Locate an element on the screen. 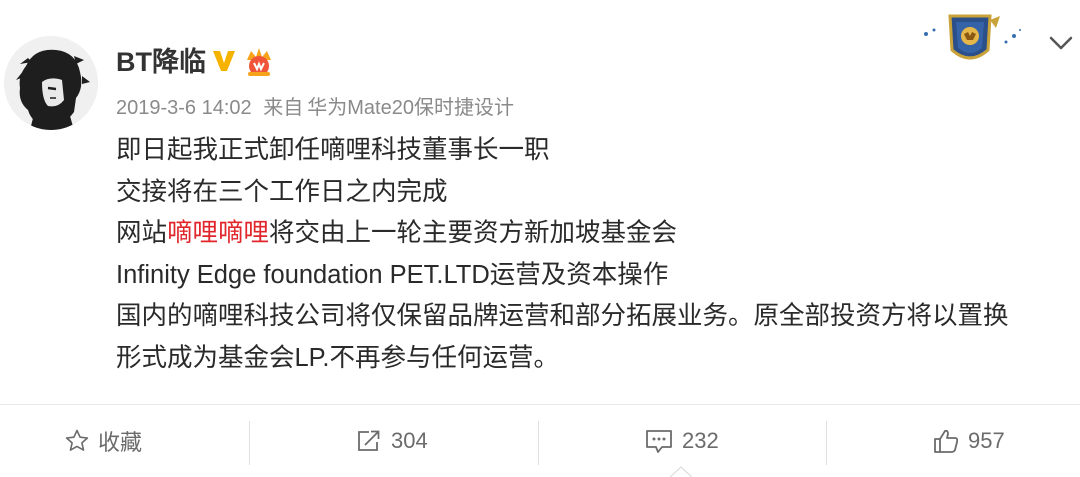  favorite-button: 收藏 is located at coordinates (103, 441).